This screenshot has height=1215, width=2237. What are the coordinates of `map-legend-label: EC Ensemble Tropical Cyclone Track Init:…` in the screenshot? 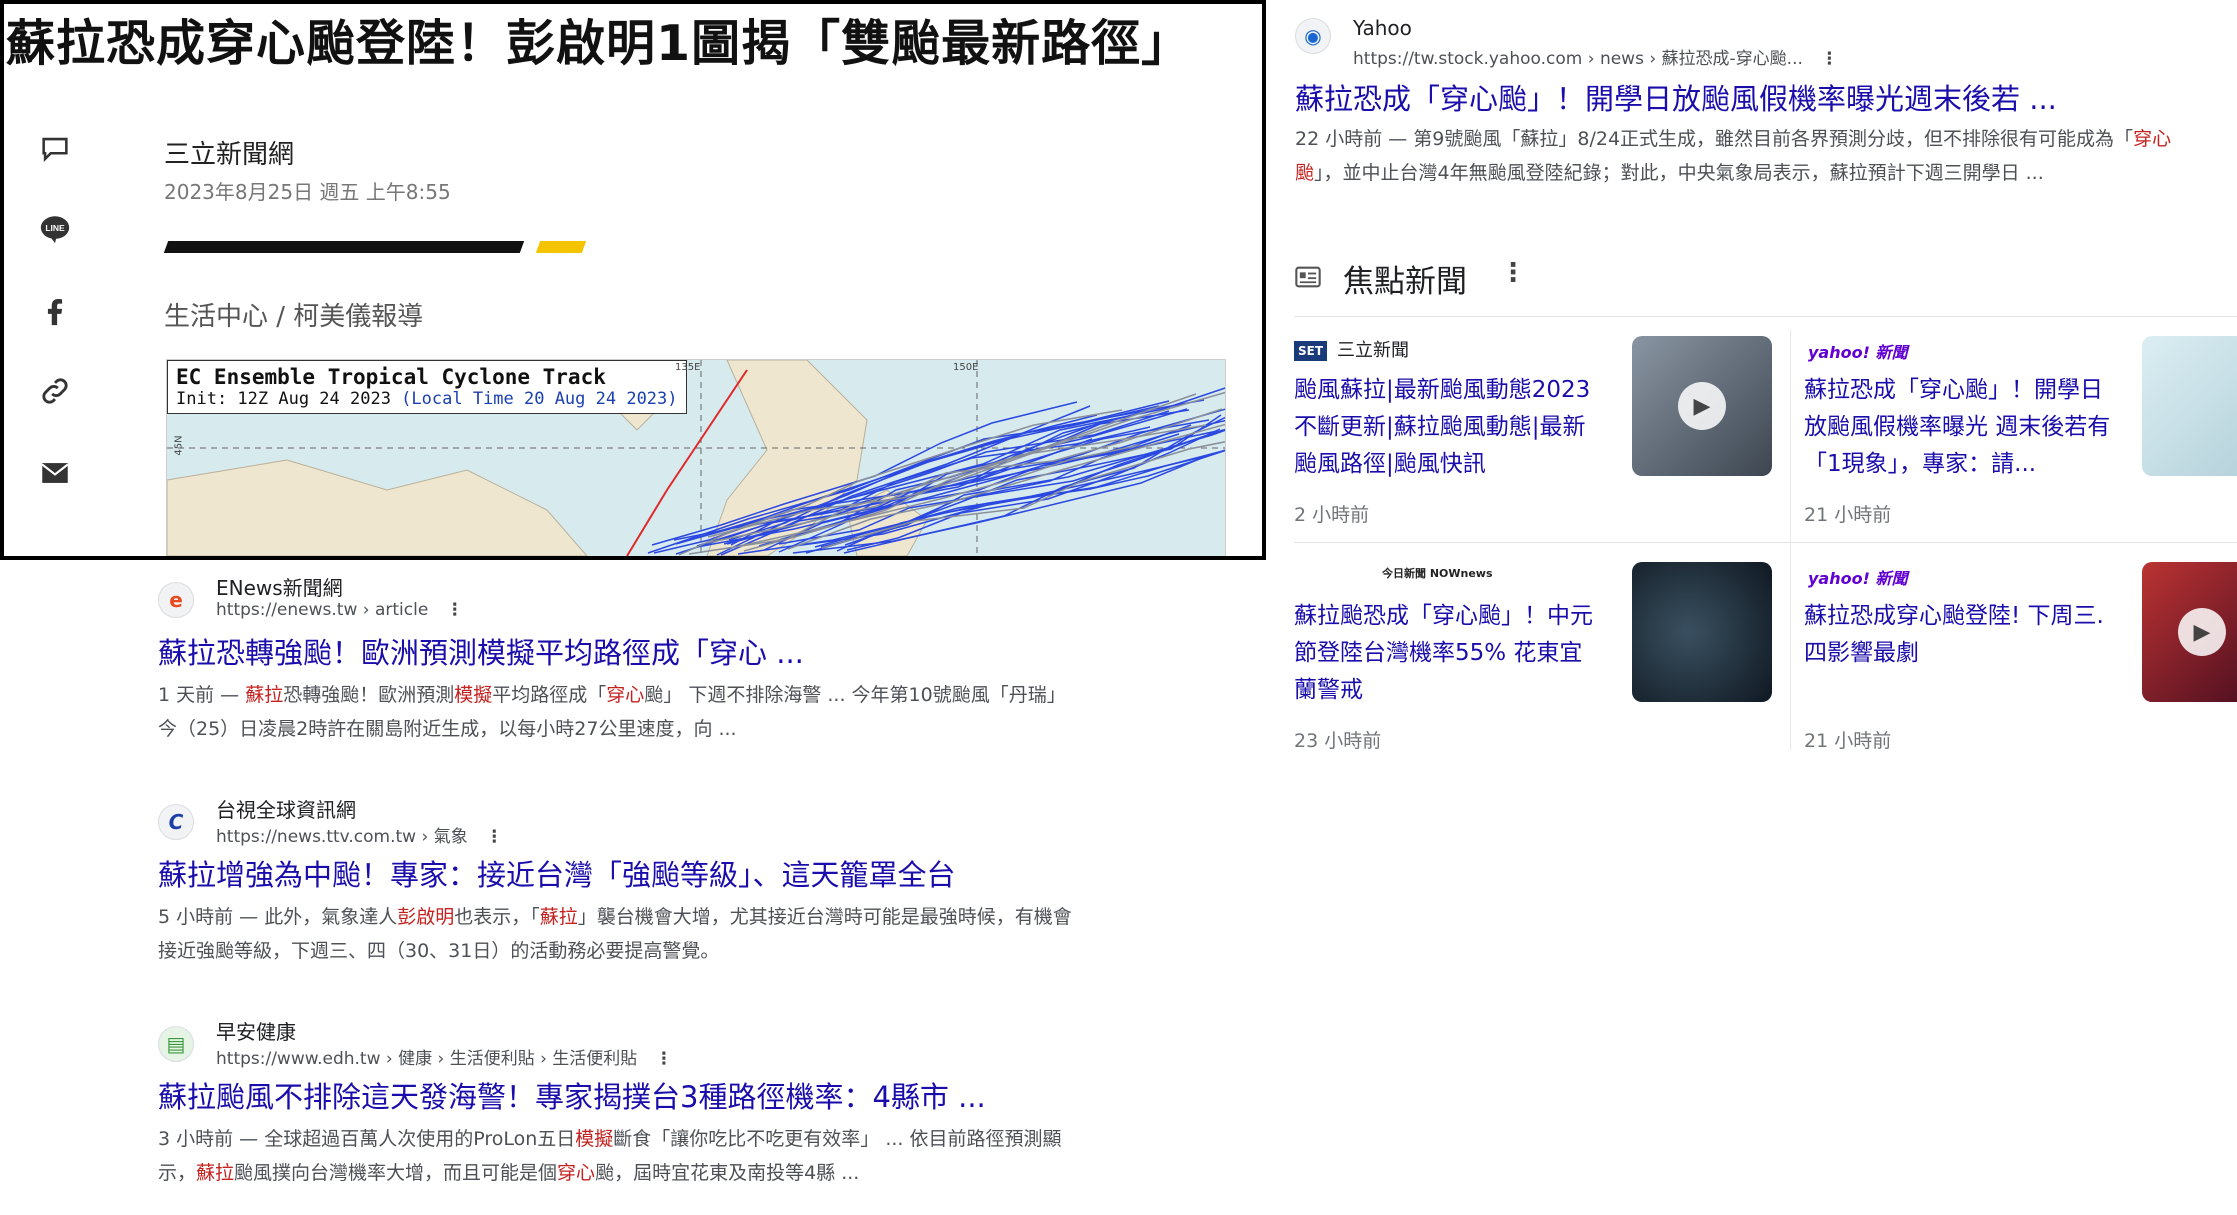 It's located at (427, 387).